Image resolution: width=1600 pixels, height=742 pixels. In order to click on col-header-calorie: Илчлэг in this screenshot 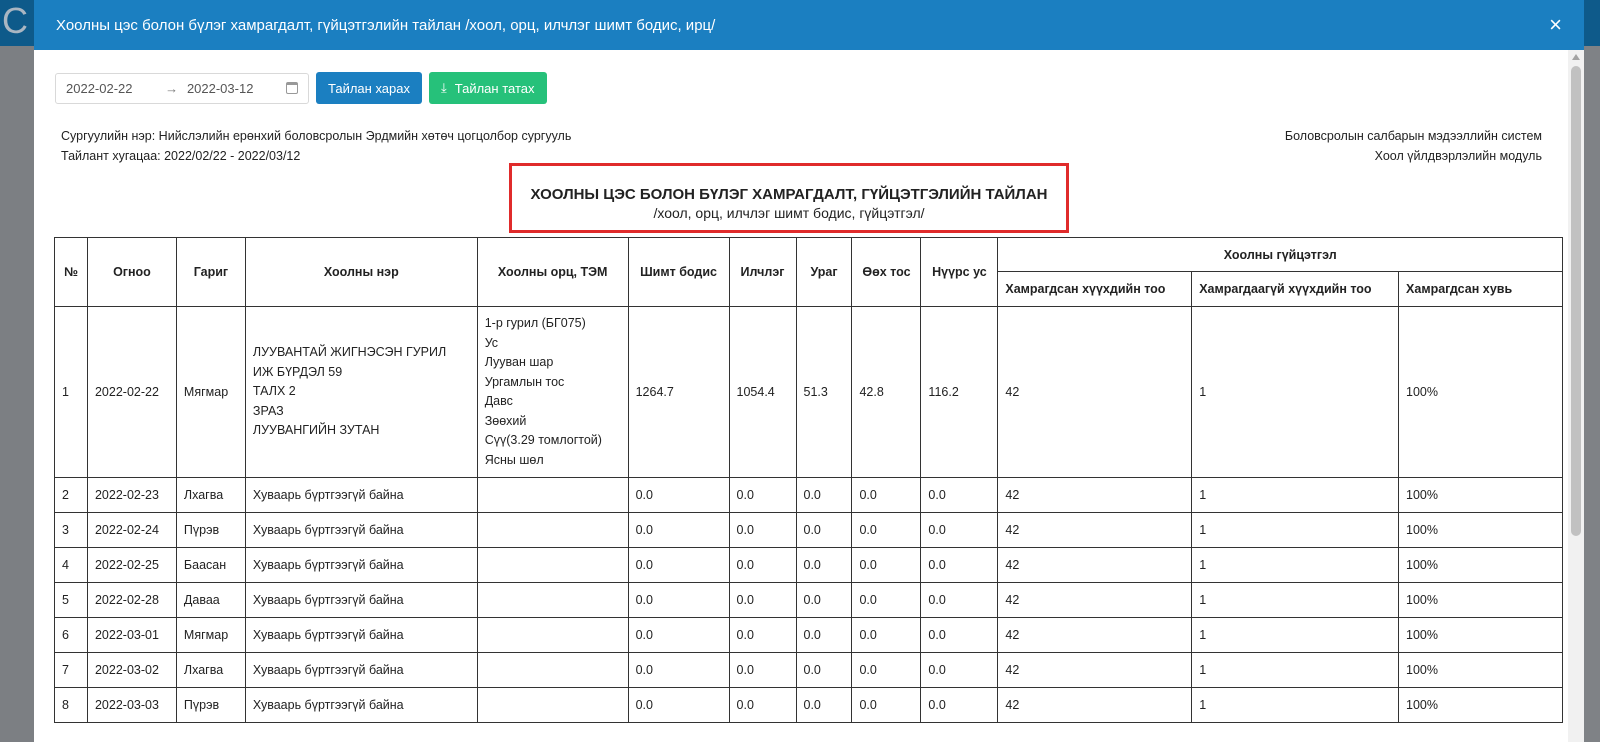, I will do `click(762, 272)`.